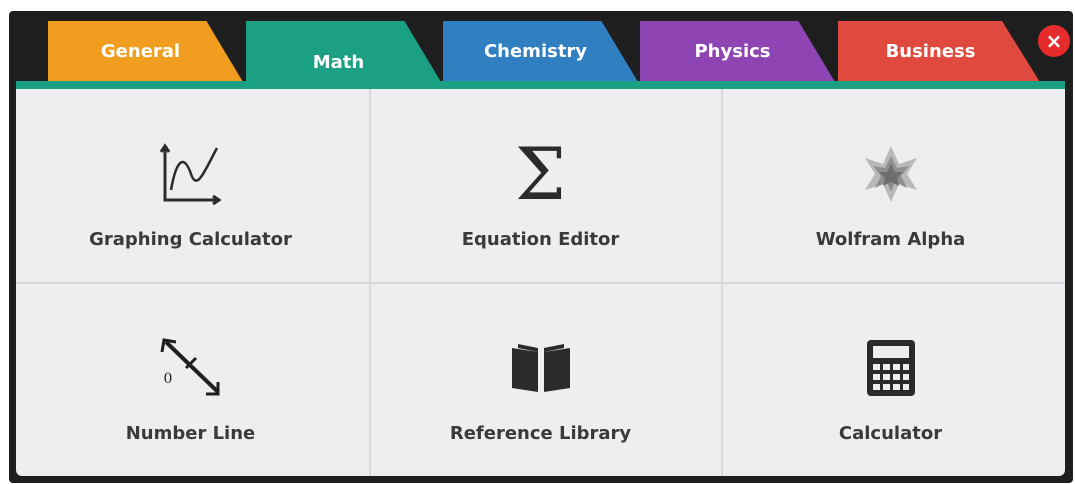 This screenshot has height=484, width=1075. What do you see at coordinates (930, 51) in the screenshot?
I see `tab-label: Business` at bounding box center [930, 51].